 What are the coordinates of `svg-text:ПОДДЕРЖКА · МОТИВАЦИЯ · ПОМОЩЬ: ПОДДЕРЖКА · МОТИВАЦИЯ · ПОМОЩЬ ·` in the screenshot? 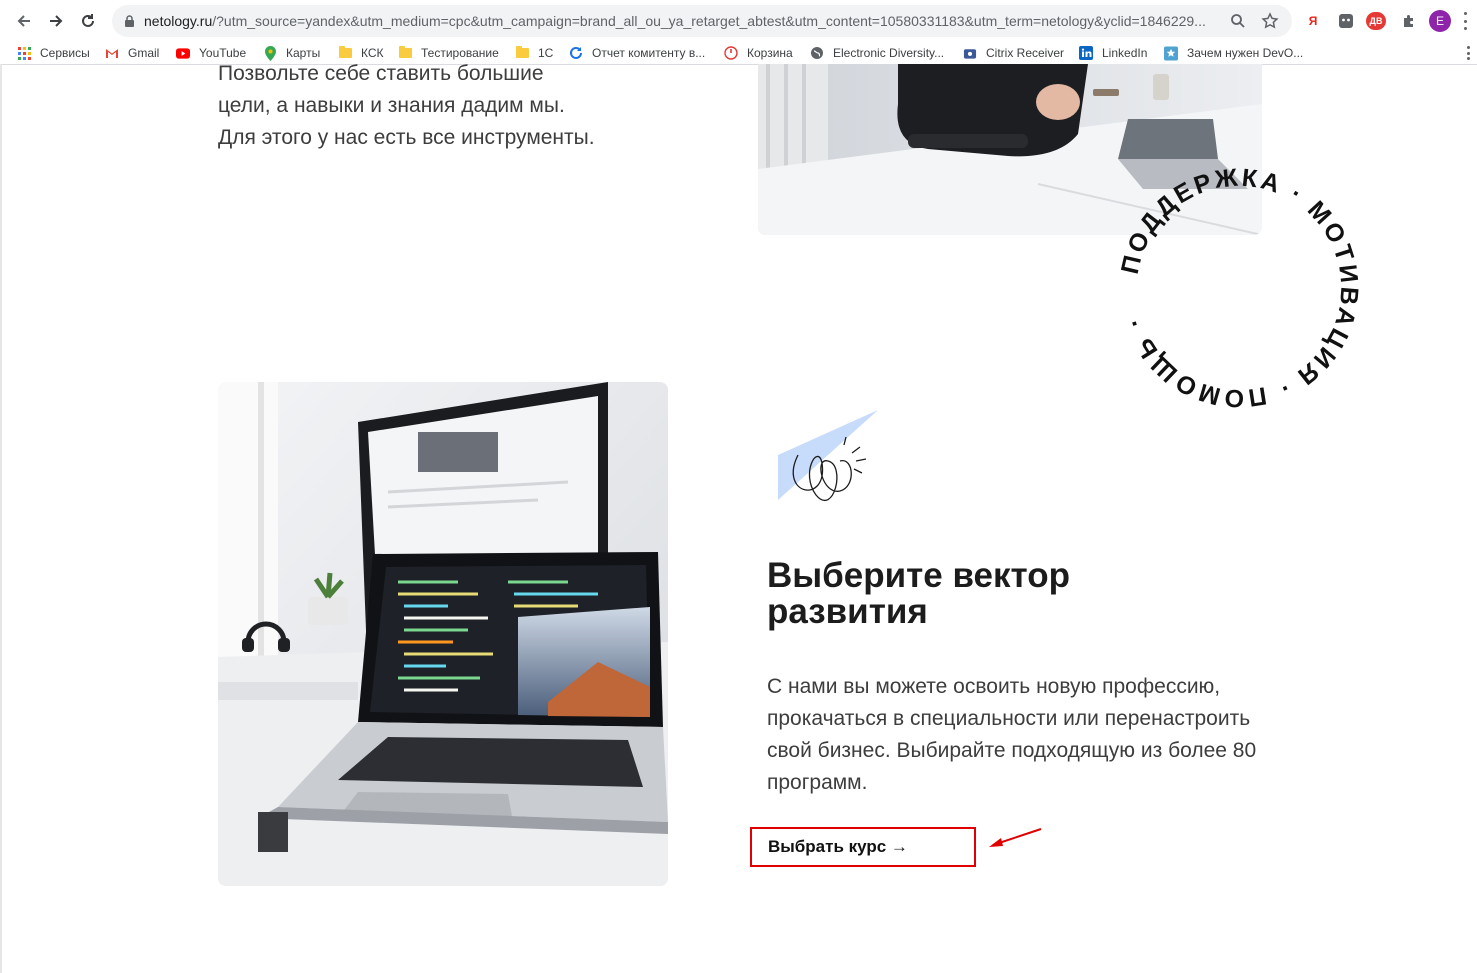 It's located at (1240, 287).